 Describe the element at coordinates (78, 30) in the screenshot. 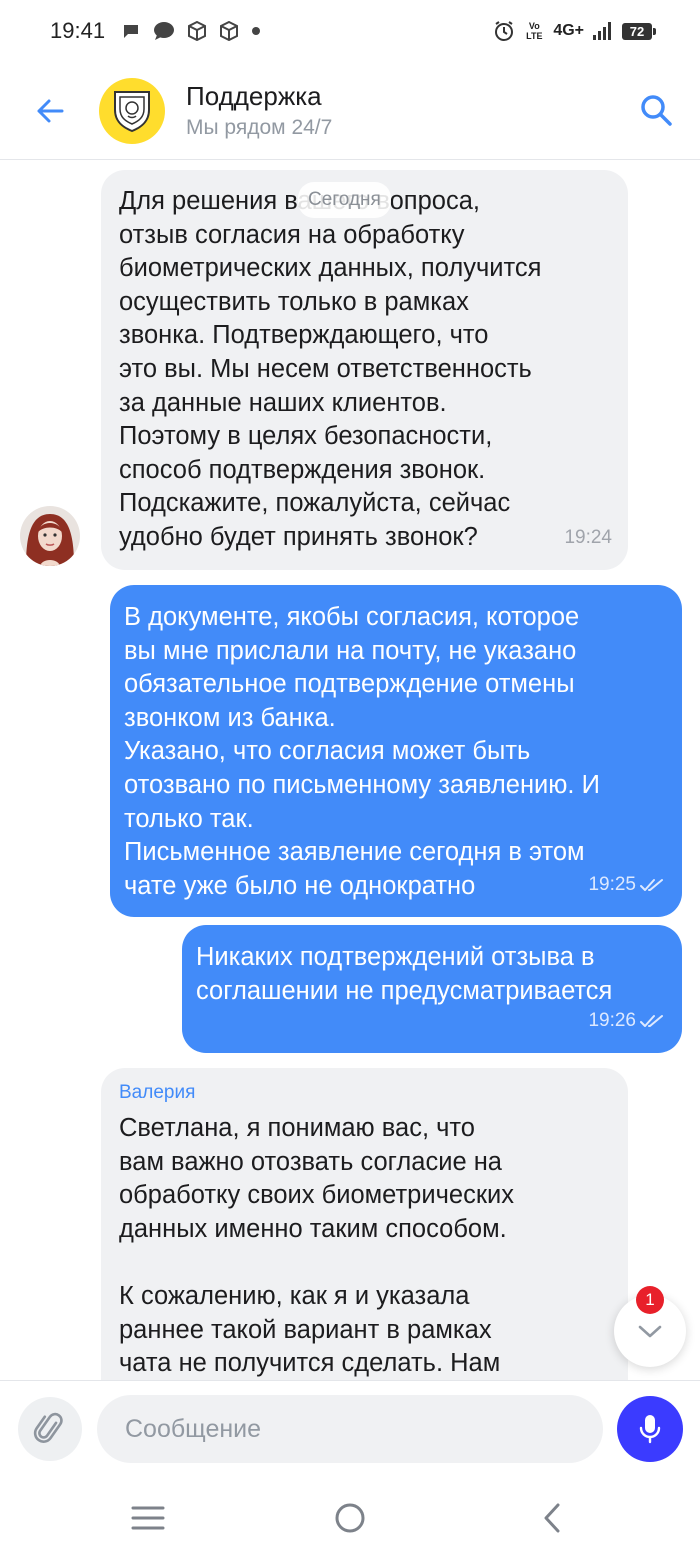

I see `status-time: 19:41` at that location.